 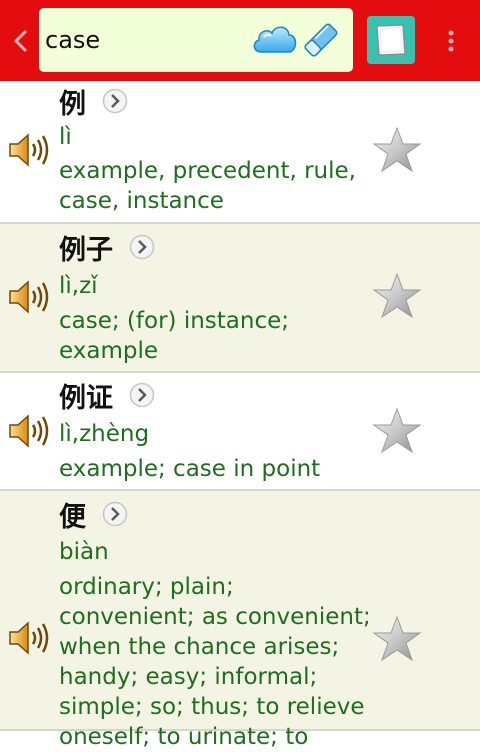 I want to click on pinyin: lì, so click(x=65, y=137).